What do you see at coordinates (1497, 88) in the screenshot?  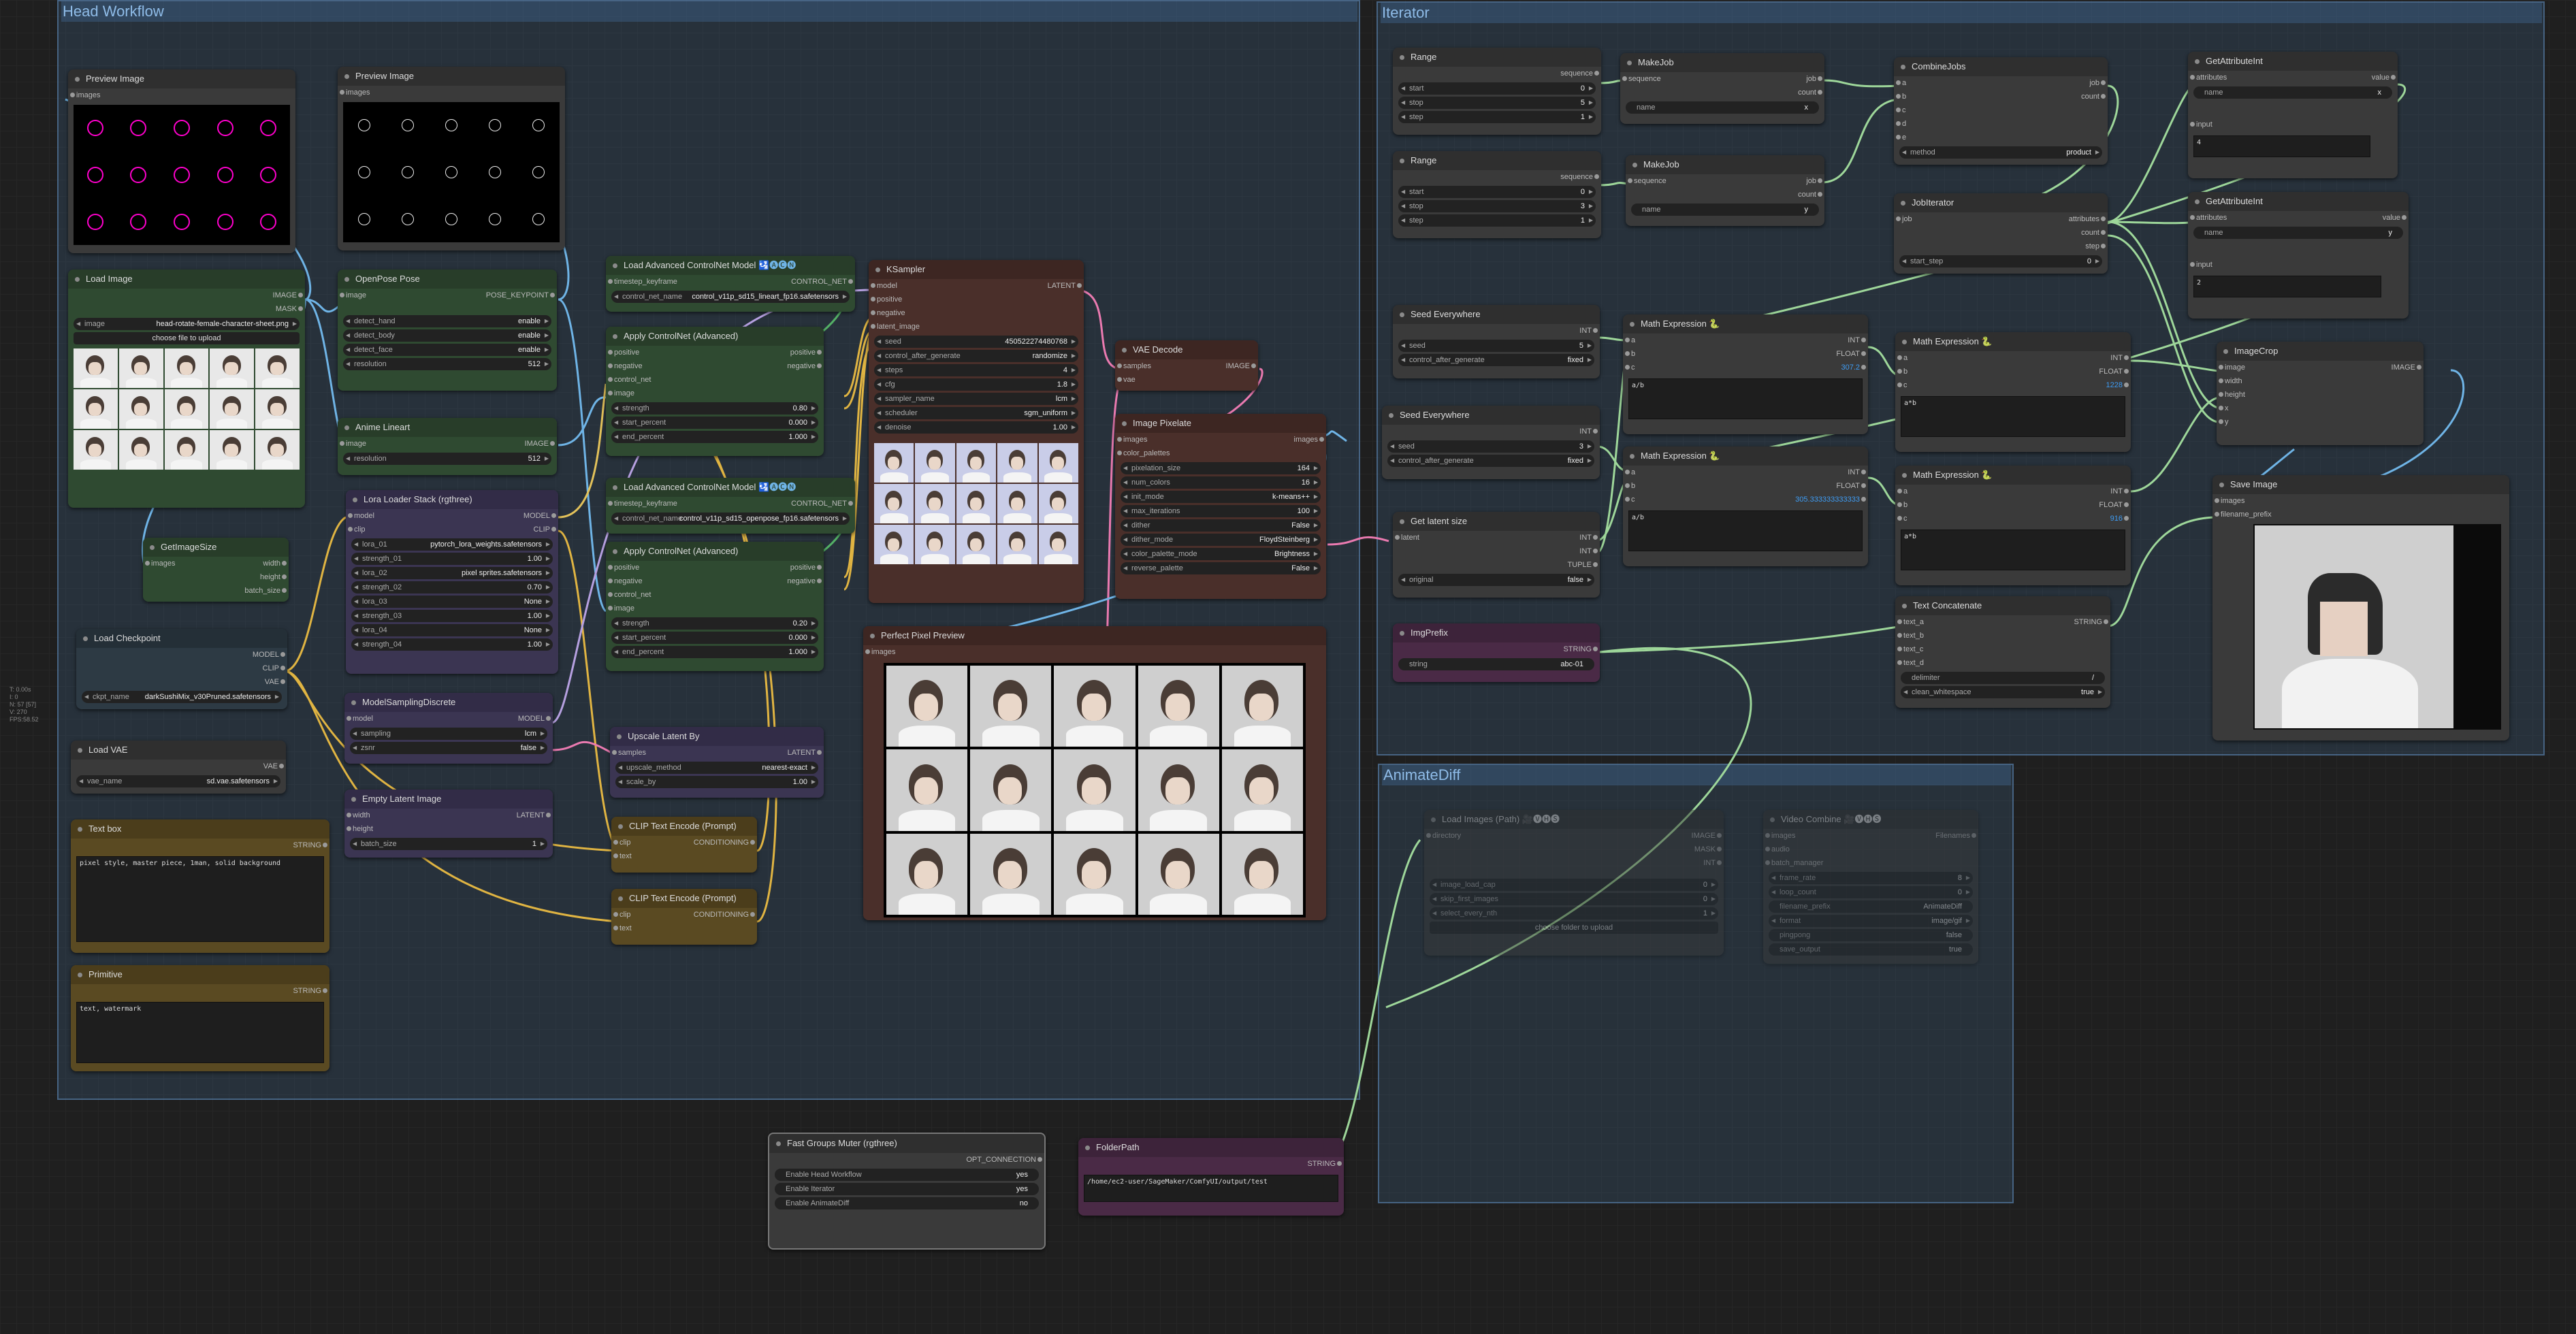 I see `start-field: start 0` at bounding box center [1497, 88].